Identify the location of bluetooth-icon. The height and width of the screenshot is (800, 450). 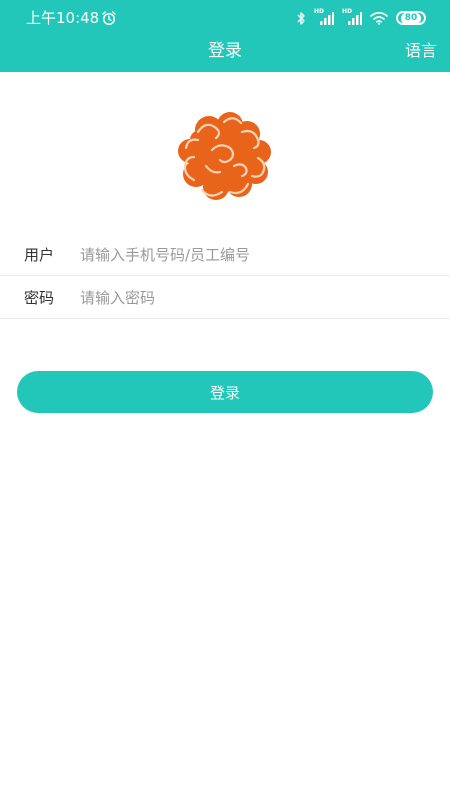
(301, 18).